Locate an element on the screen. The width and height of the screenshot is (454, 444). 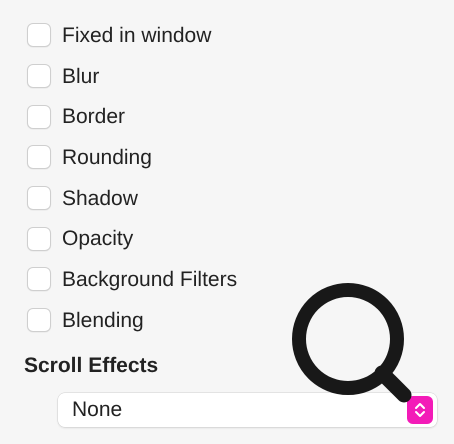
checkbox-label: Fixed in window is located at coordinates (137, 35).